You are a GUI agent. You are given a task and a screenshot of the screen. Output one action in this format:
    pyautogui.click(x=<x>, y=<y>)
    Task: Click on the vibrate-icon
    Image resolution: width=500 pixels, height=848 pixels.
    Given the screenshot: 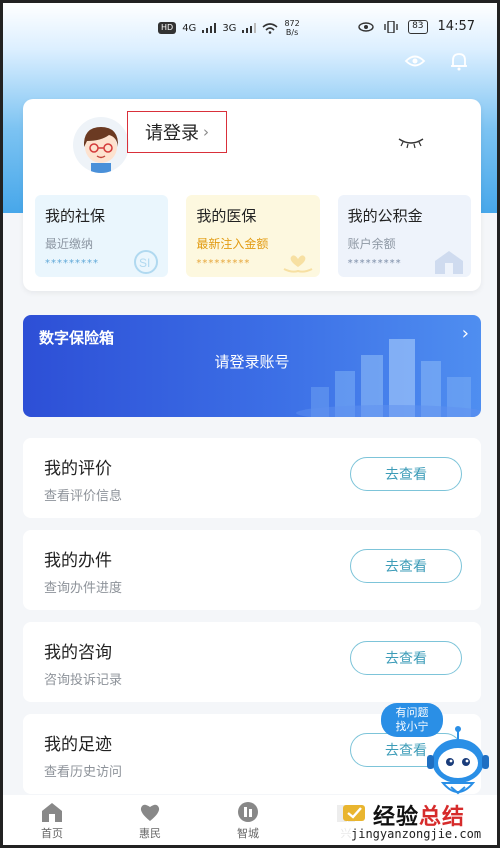 What is the action you would take?
    pyautogui.click(x=391, y=26)
    